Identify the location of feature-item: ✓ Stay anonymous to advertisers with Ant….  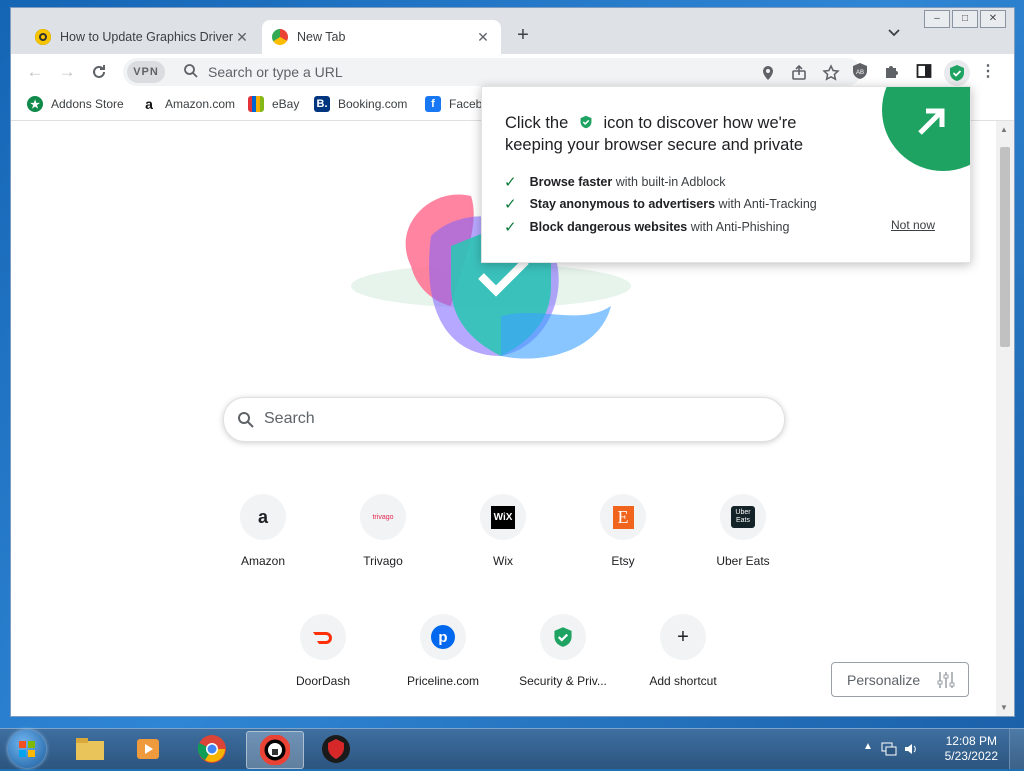
(660, 204).